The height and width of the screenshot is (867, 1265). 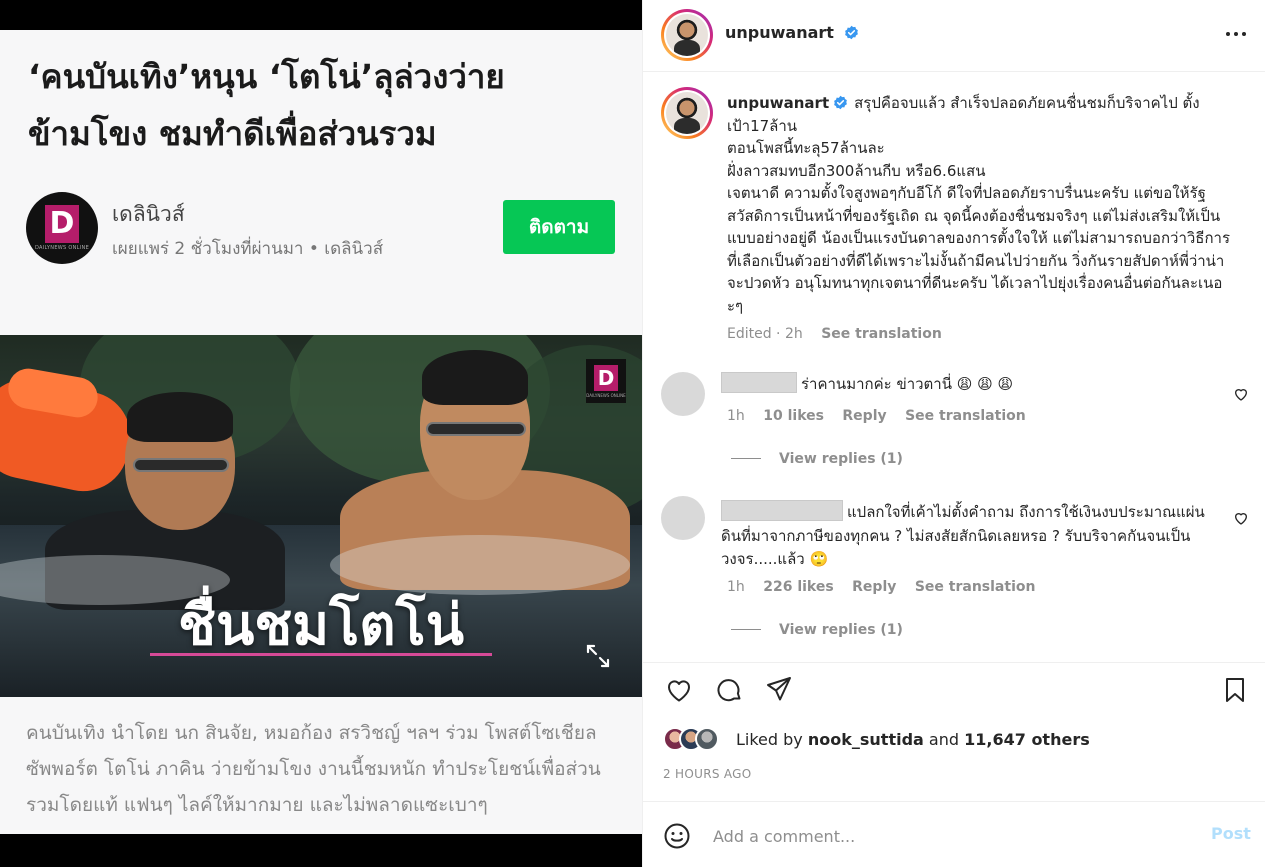 I want to click on caption-meta: Edited · 2h See translation, so click(x=841, y=334).